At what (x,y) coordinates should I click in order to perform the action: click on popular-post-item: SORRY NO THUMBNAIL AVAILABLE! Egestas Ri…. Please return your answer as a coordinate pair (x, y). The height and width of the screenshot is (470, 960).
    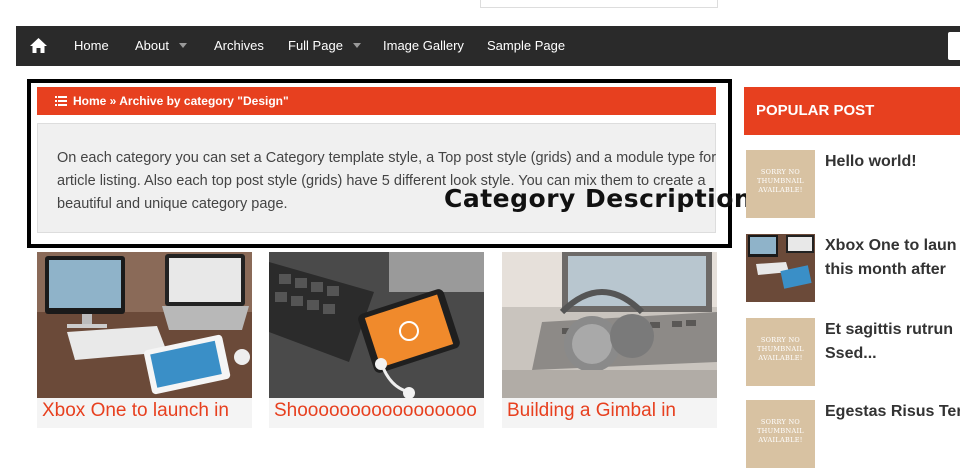
    Looking at the image, I should click on (853, 435).